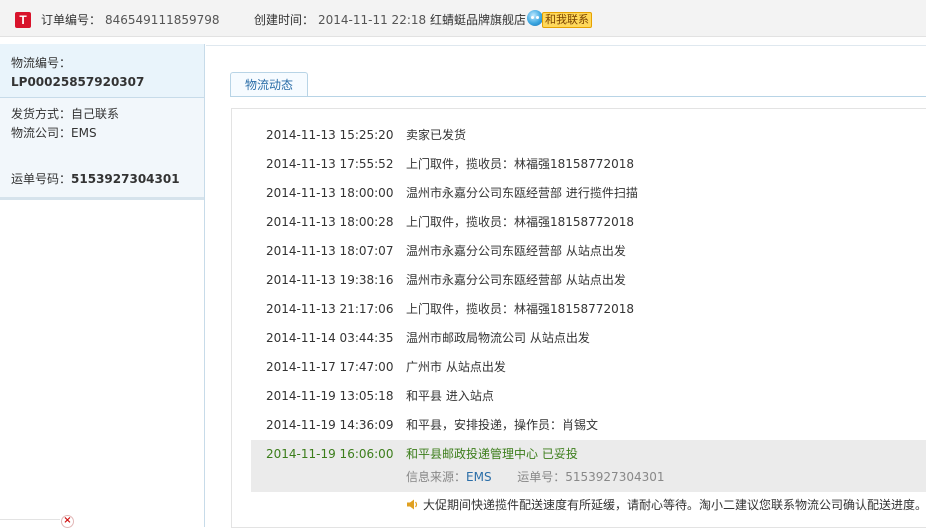 The width and height of the screenshot is (926, 528). I want to click on close-icon: ×, so click(67, 521).